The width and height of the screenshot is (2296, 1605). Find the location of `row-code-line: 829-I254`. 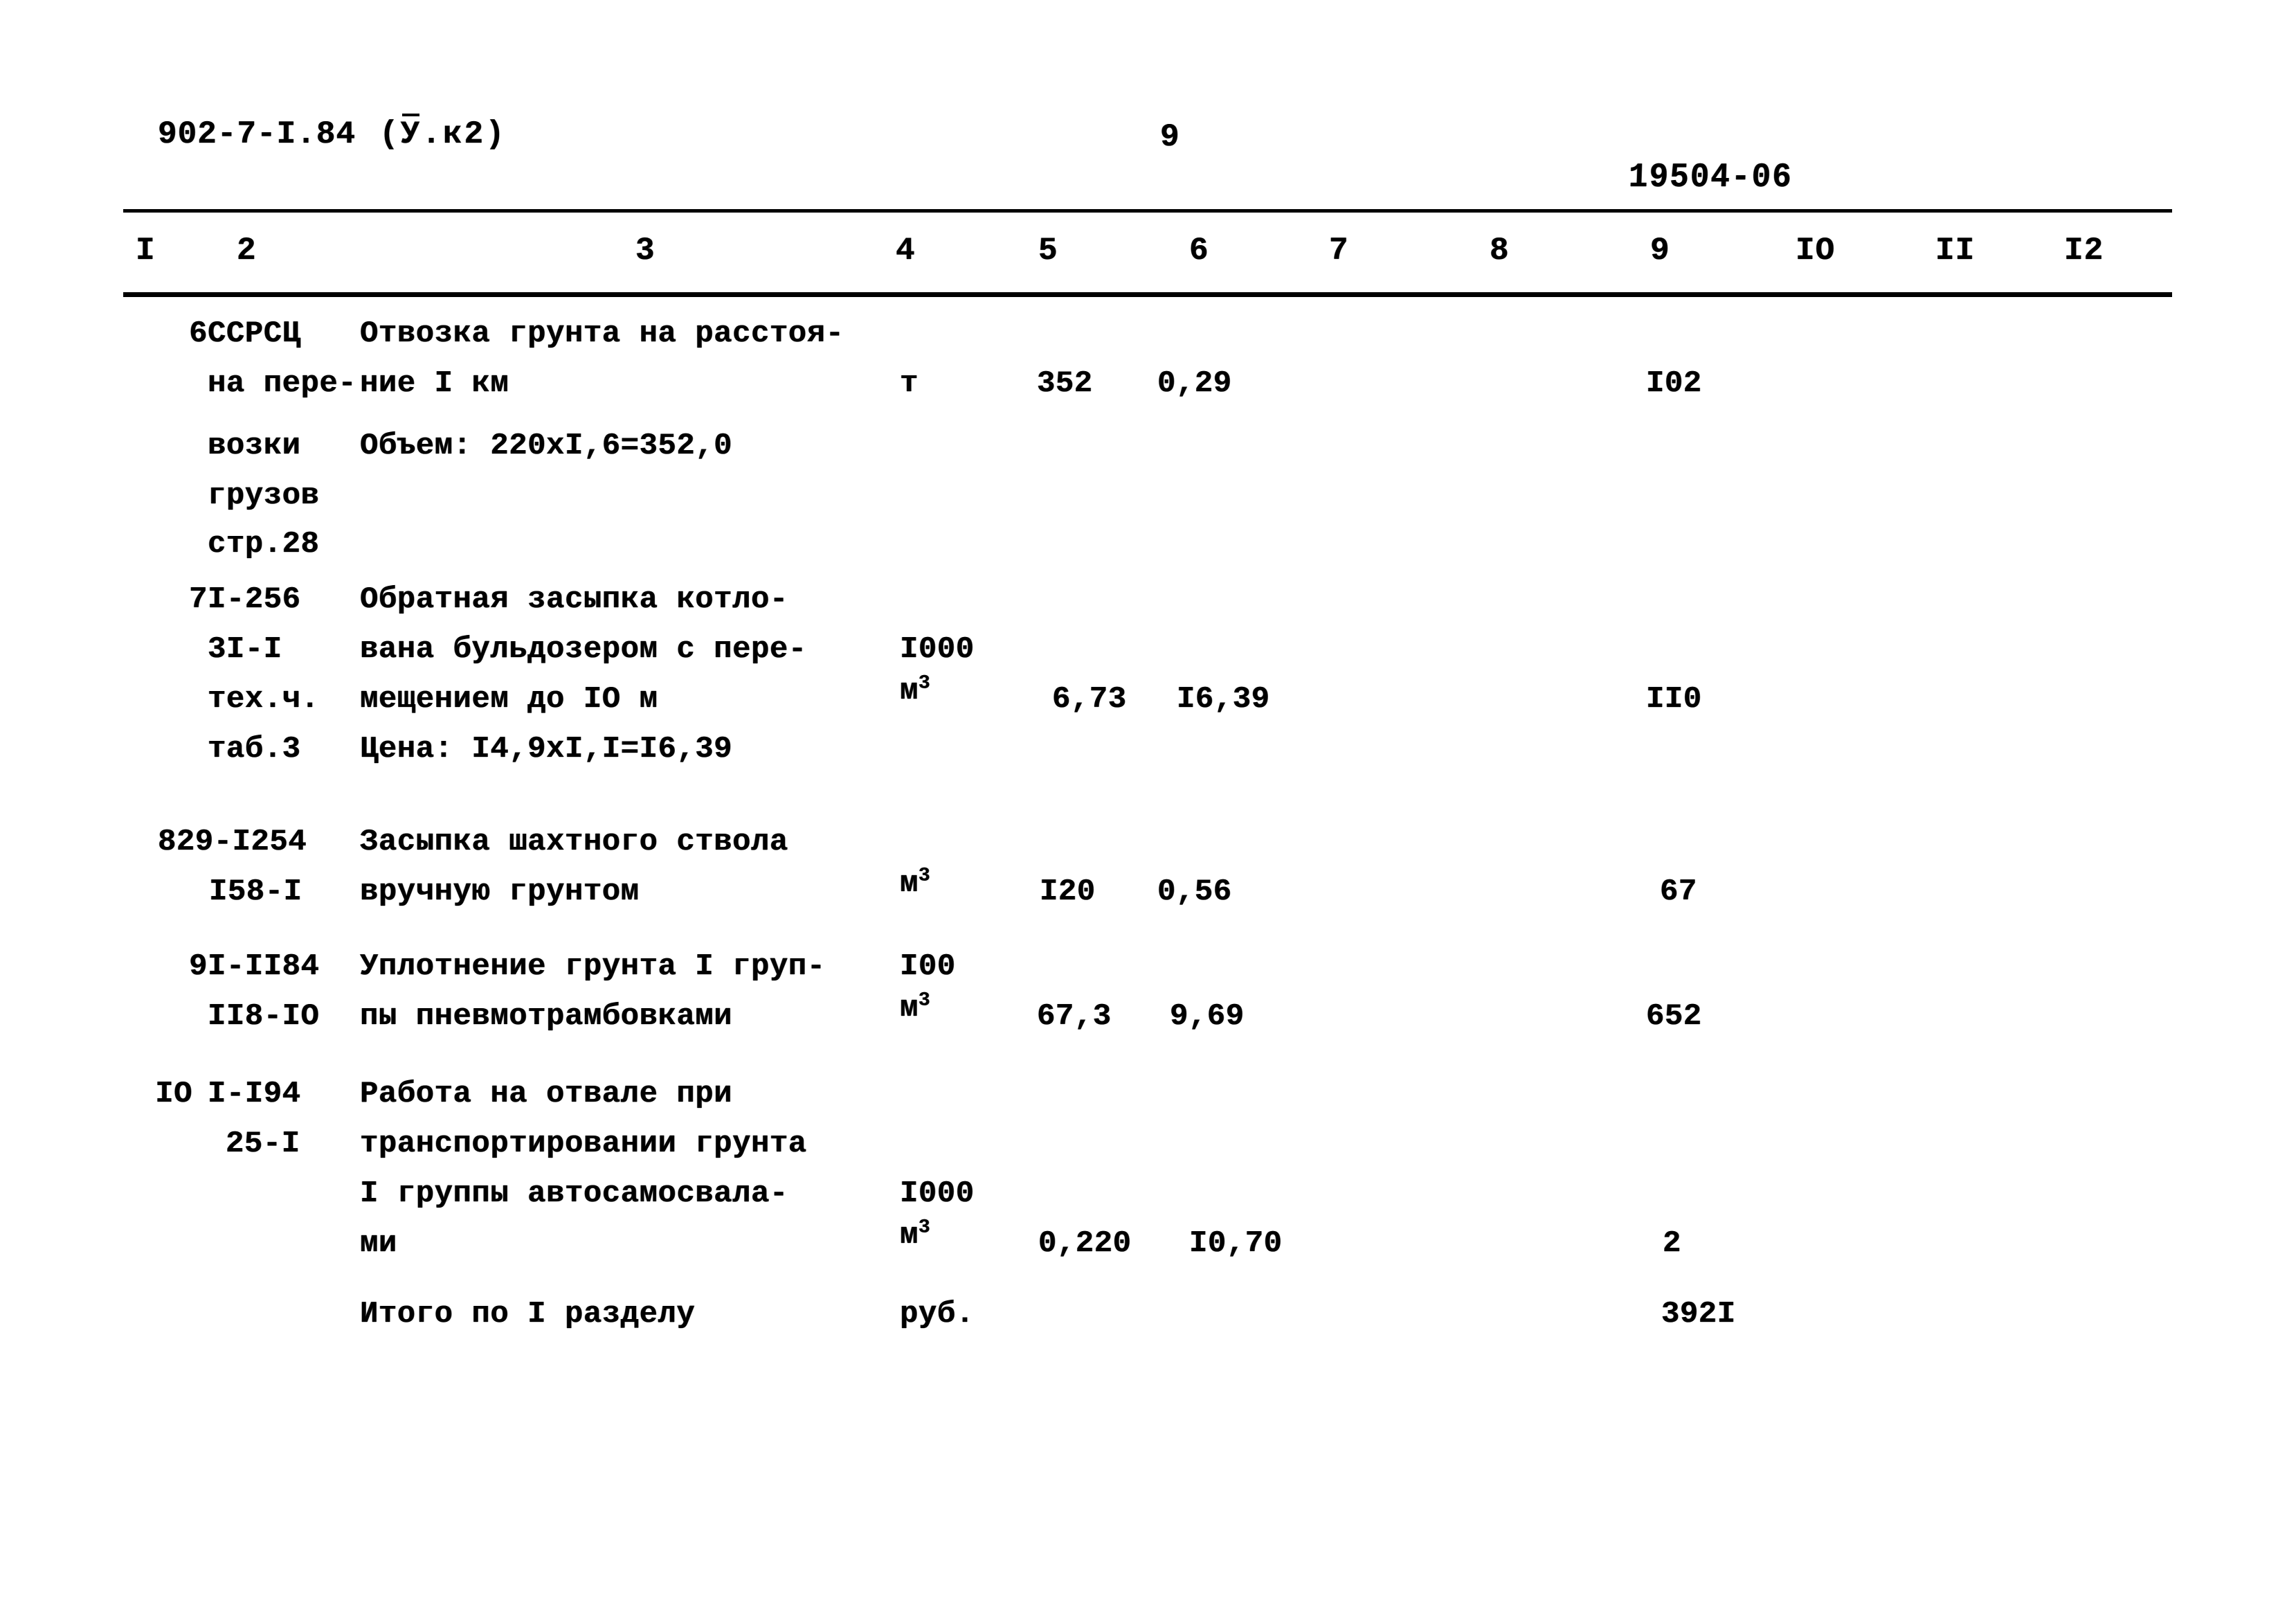

row-code-line: 829-I254 is located at coordinates (233, 842).